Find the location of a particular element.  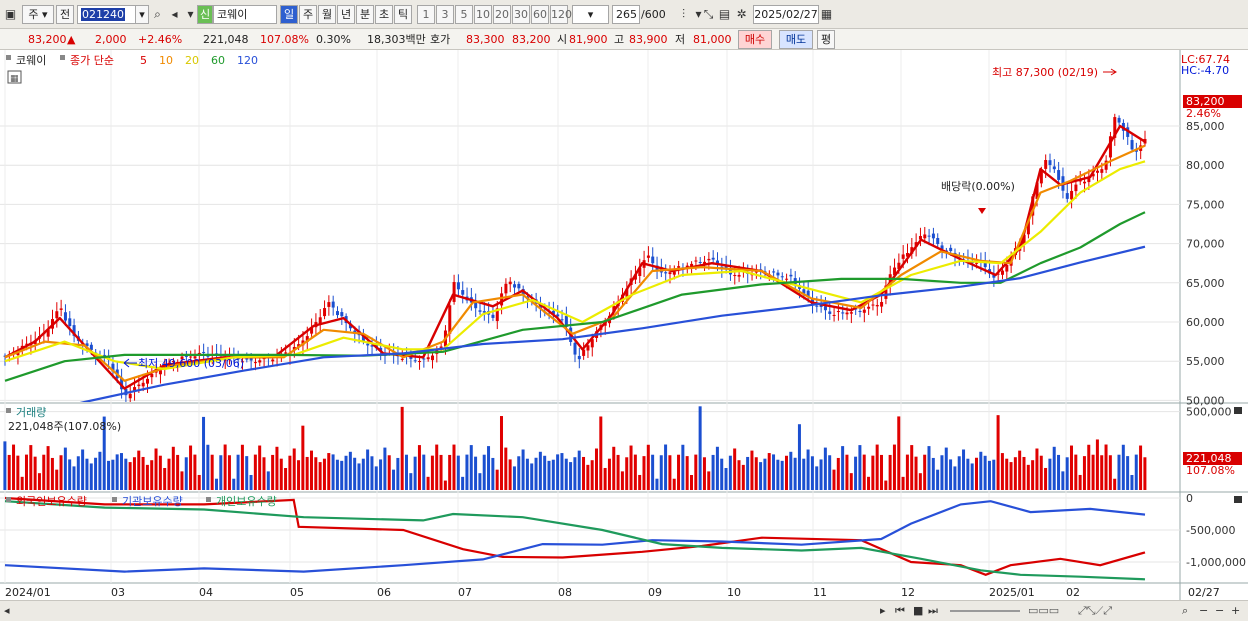

search-icon: ⌕ is located at coordinates (157, 14).